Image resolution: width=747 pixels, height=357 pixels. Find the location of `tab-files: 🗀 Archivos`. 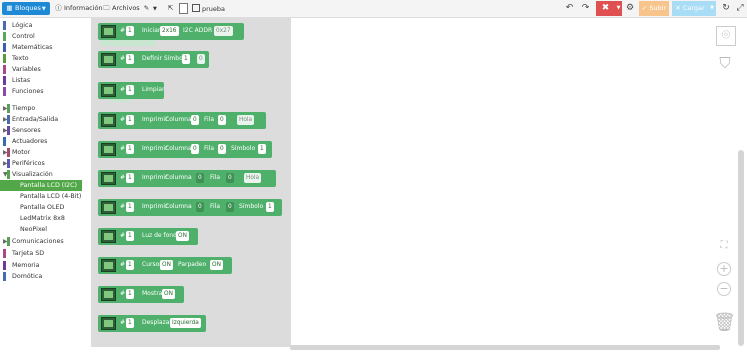

tab-files: 🗀 Archivos is located at coordinates (121, 8).